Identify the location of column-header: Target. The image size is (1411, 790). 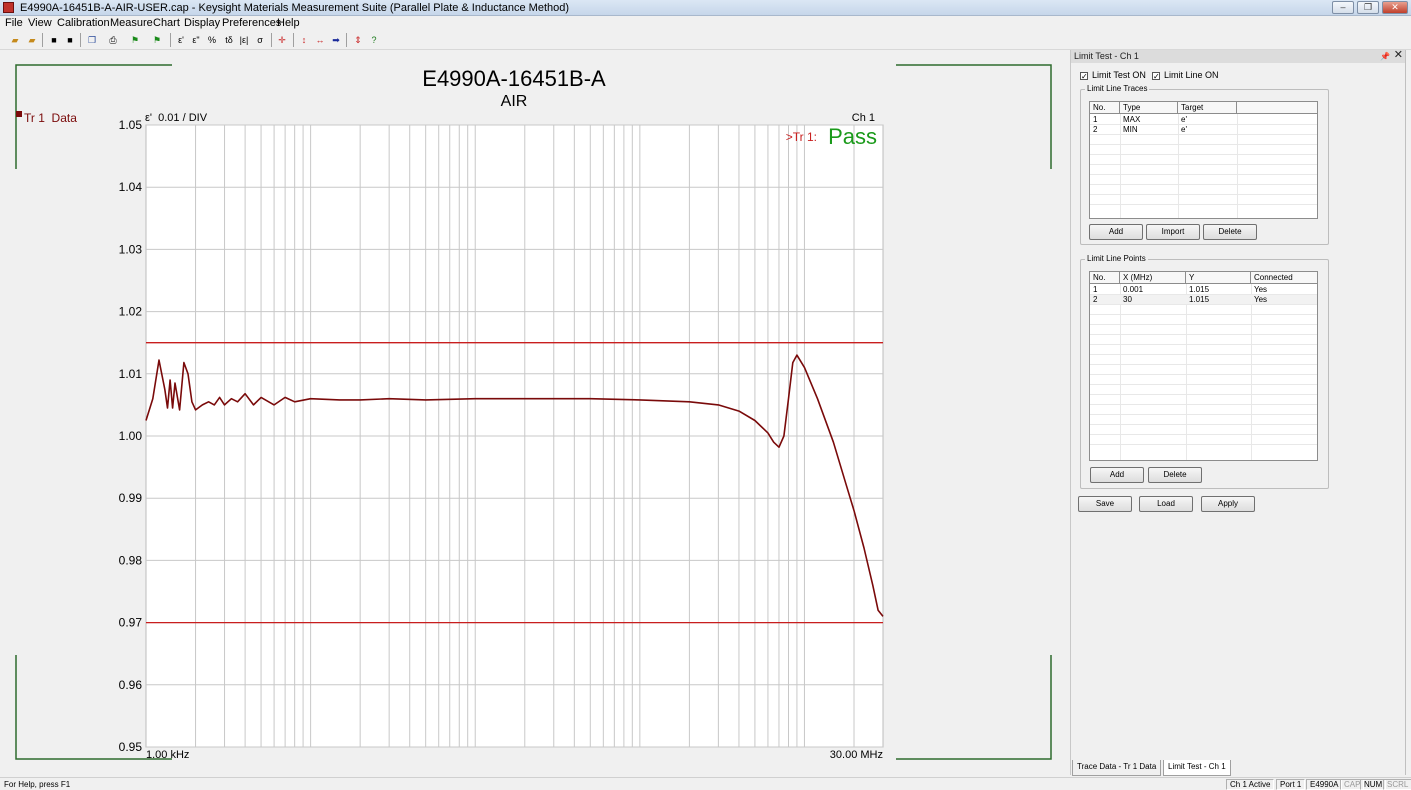
(1207, 108).